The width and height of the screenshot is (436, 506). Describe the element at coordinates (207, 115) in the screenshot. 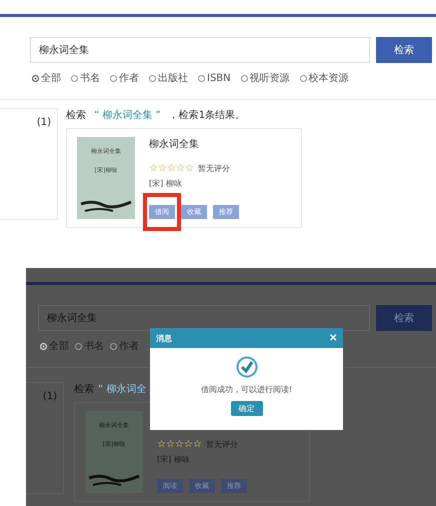

I see `results-summary: ，检索1条结果。` at that location.